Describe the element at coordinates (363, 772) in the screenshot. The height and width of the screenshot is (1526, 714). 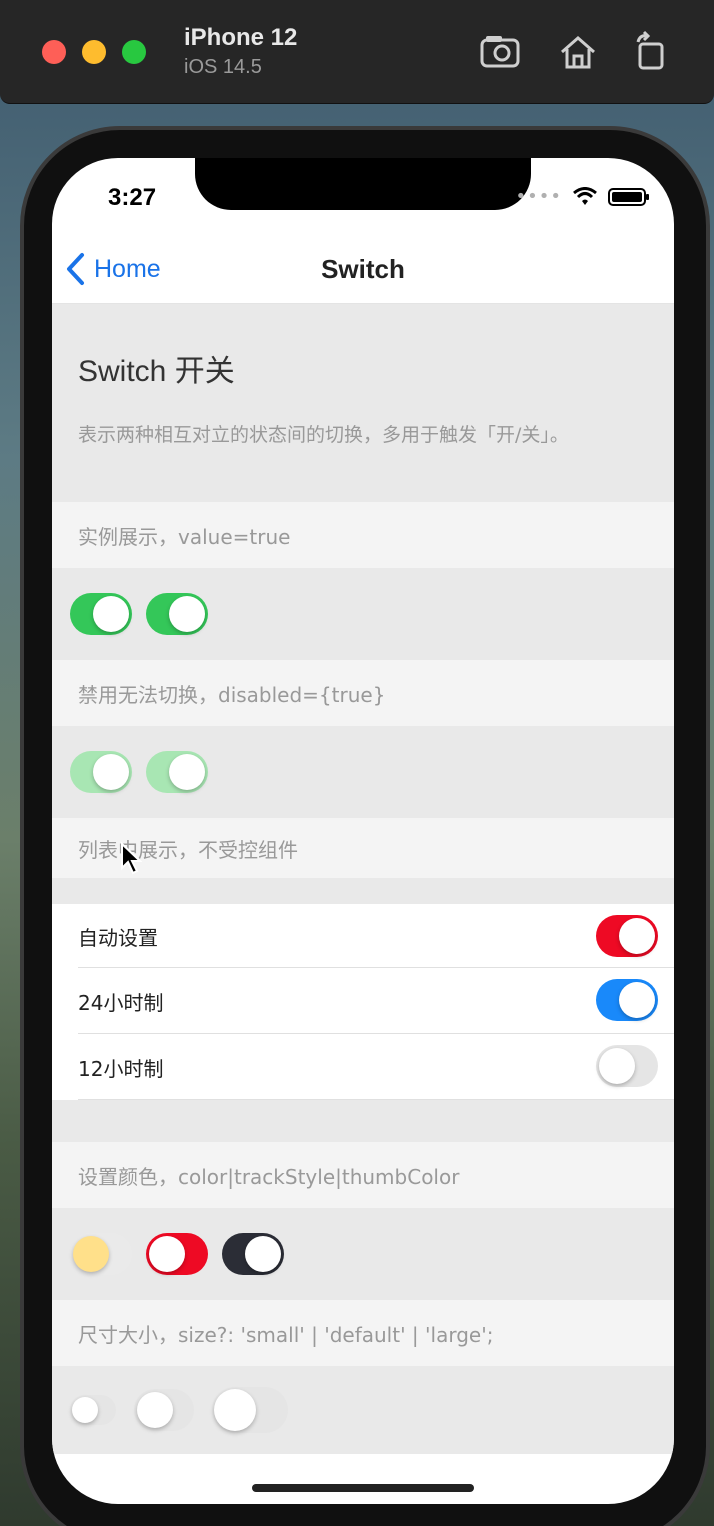
I see `demo-row-disabled` at that location.